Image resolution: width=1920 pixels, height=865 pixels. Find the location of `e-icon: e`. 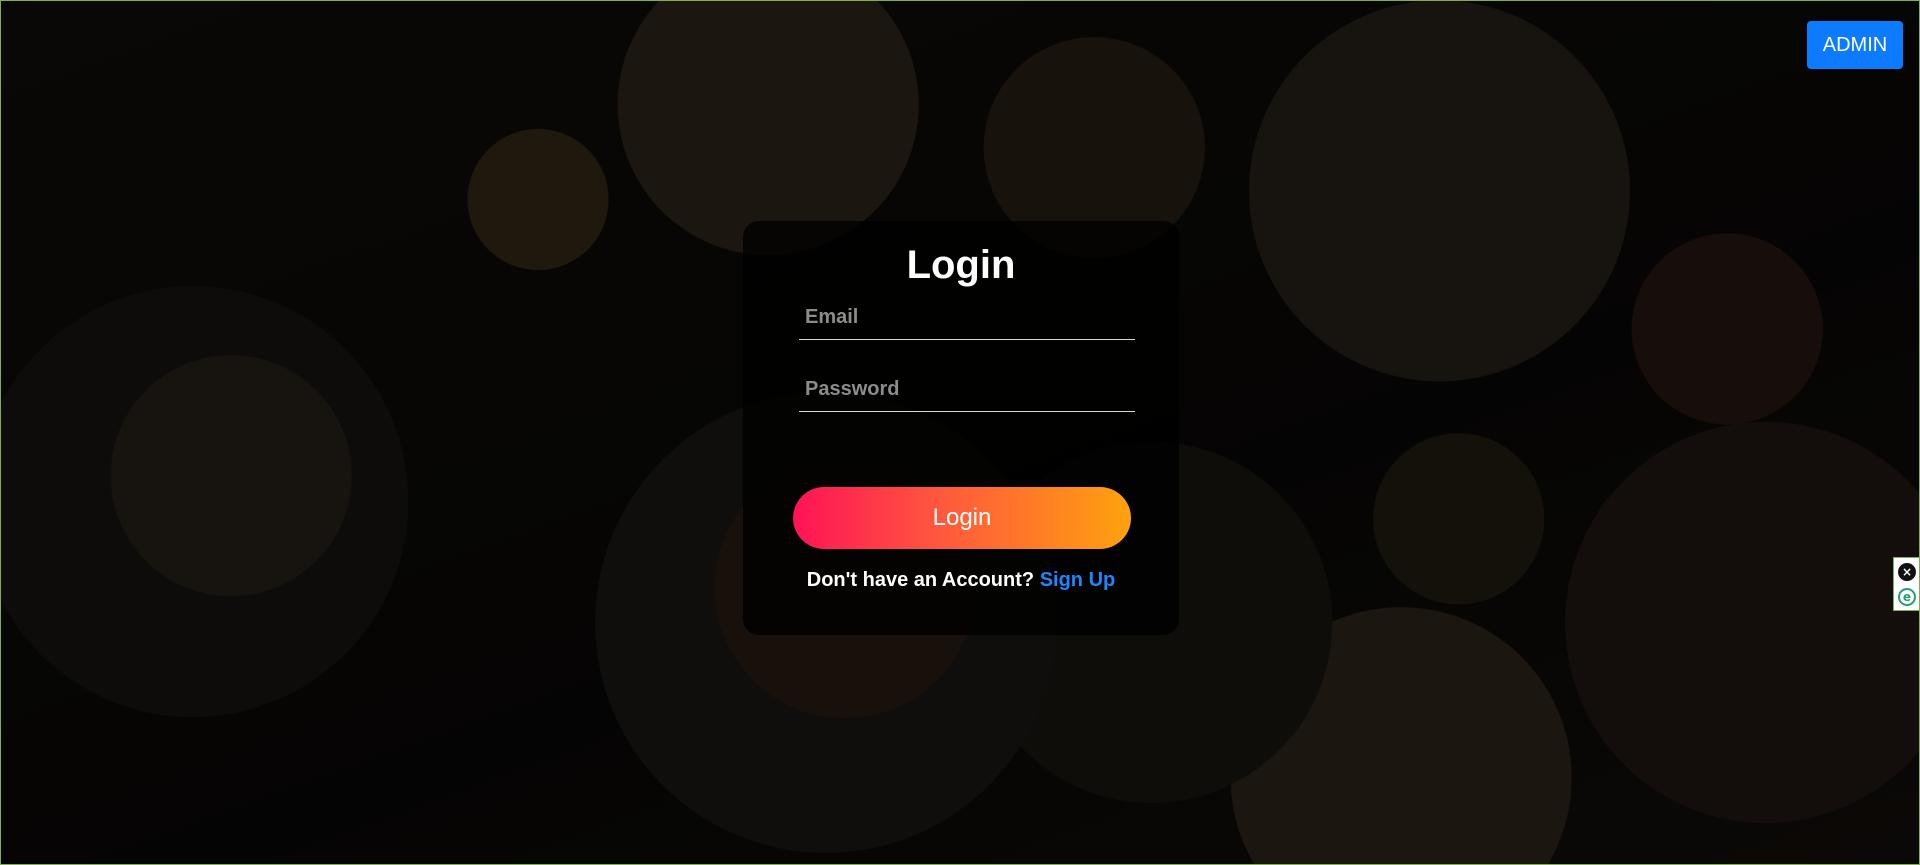

e-icon: e is located at coordinates (1907, 597).